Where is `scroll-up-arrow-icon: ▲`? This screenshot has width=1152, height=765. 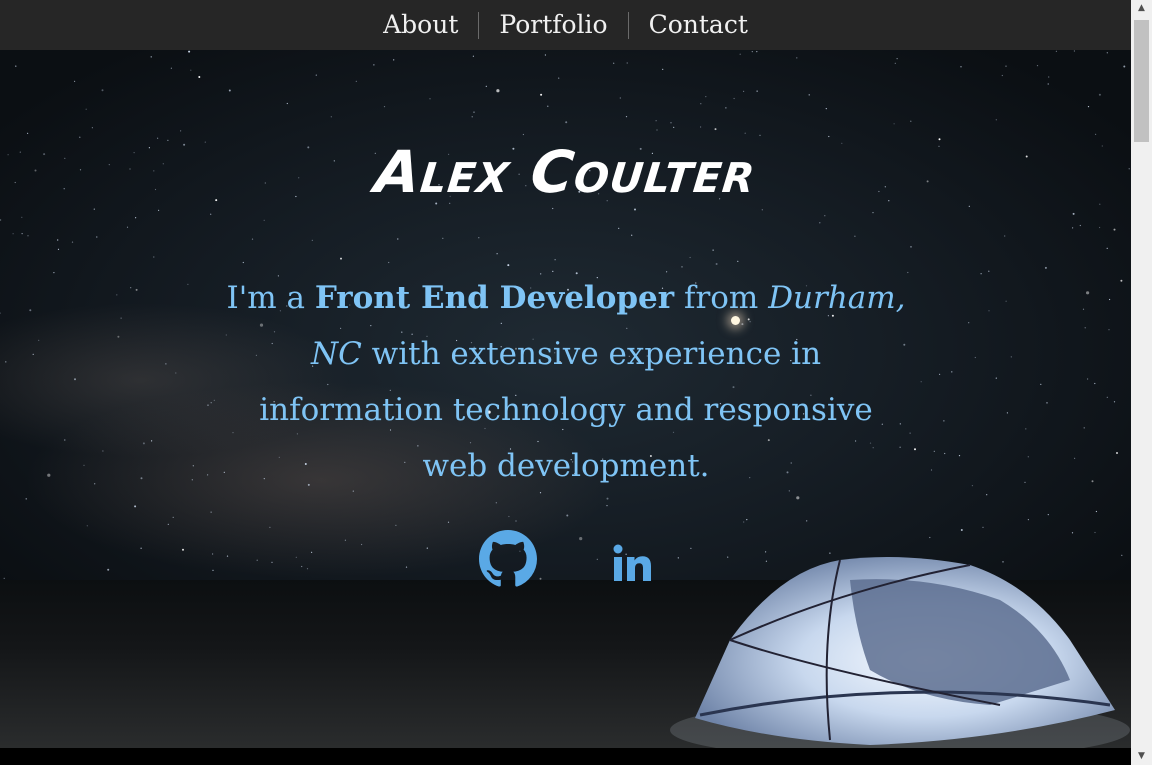 scroll-up-arrow-icon: ▲ is located at coordinates (1141, 8).